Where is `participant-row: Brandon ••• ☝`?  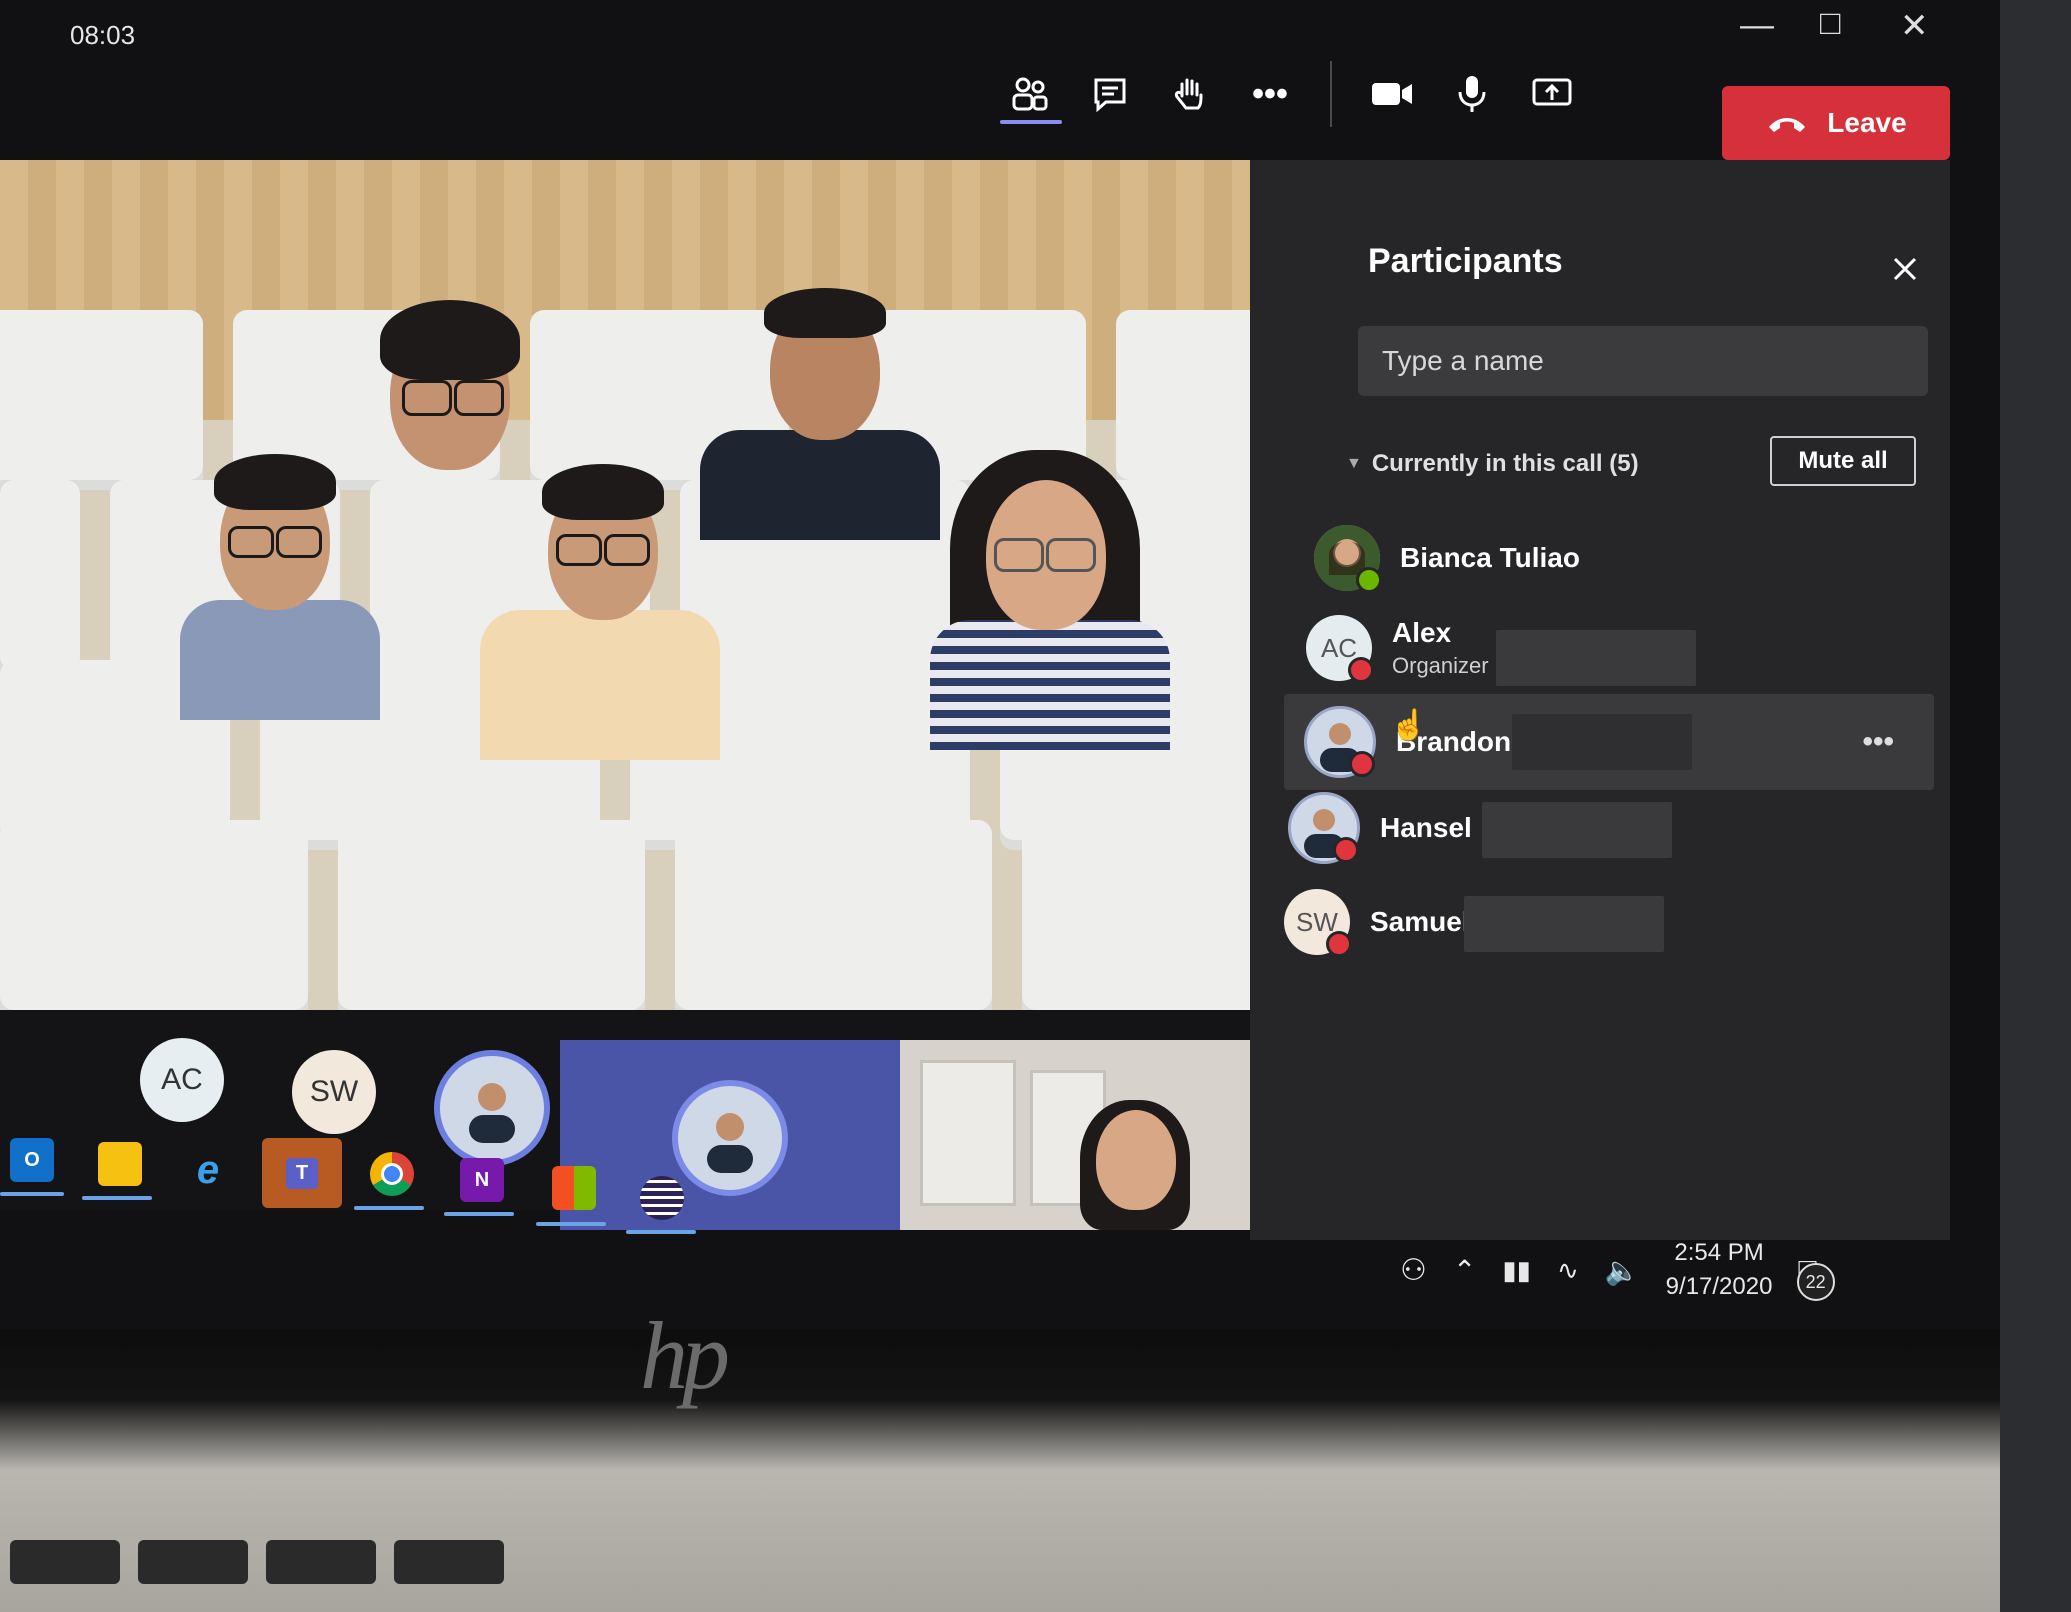
participant-row: Brandon ••• ☝ is located at coordinates (1609, 742).